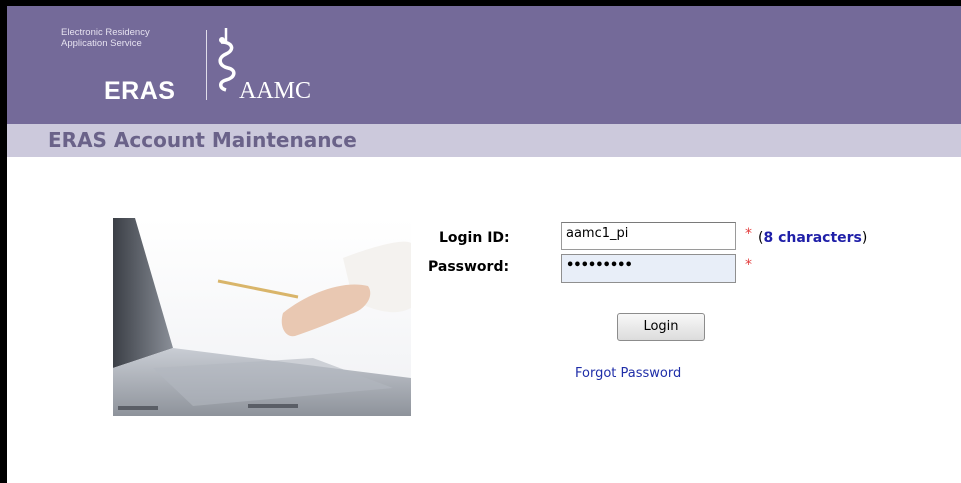 The width and height of the screenshot is (961, 483). What do you see at coordinates (864, 238) in the screenshot?
I see `hint-close-paren: )` at bounding box center [864, 238].